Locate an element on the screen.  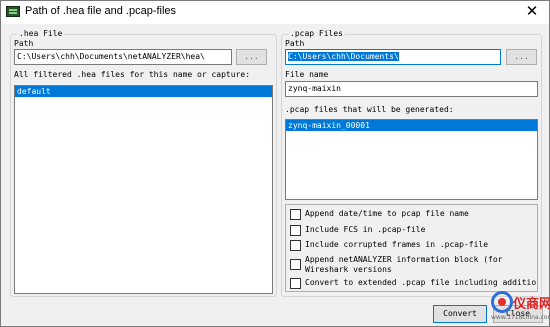
title-bar: Path of .hea file and .pcap-files ✕ is located at coordinates (275, 12).